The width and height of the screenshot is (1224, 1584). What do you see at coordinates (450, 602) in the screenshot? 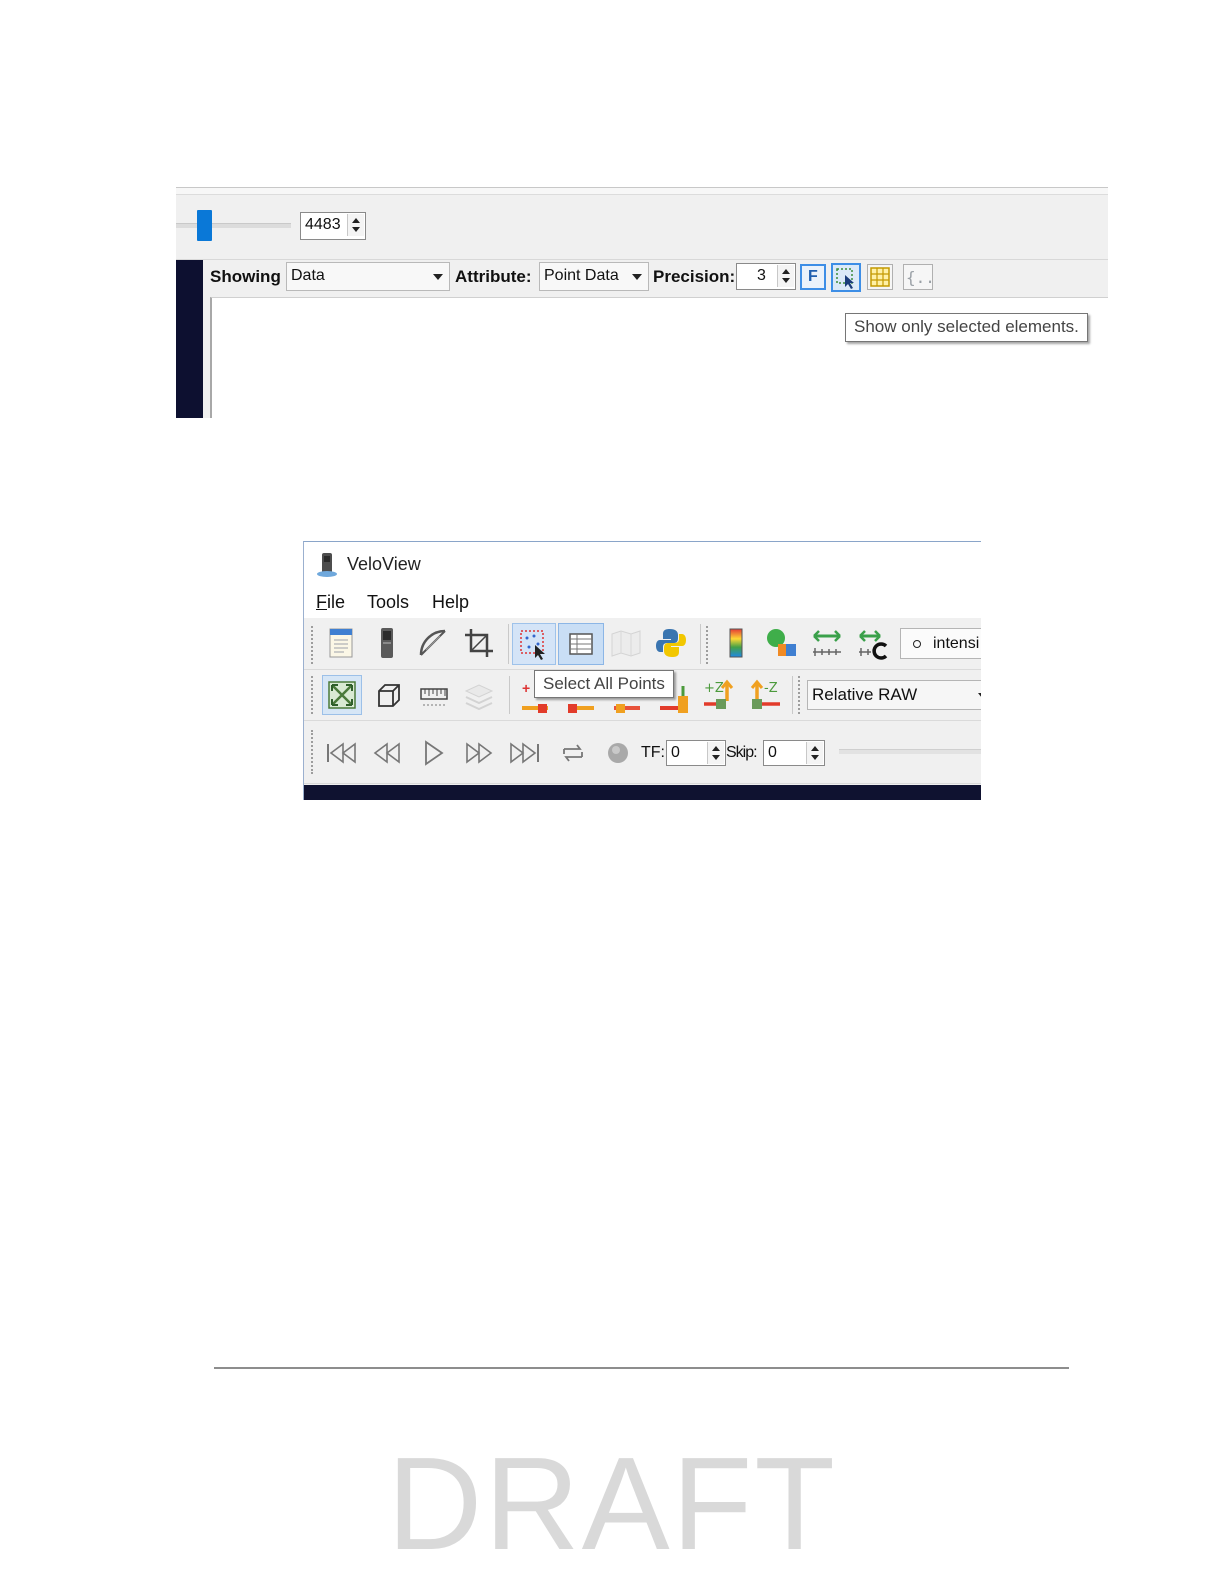
I see `menu-help: Help` at bounding box center [450, 602].